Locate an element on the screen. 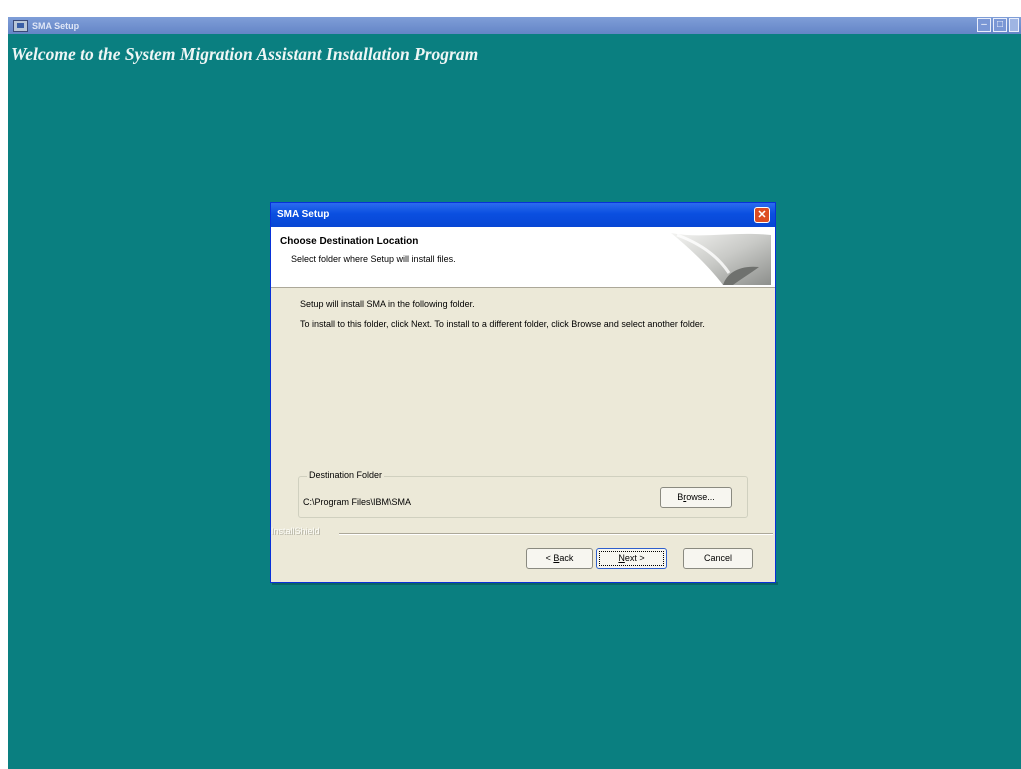 This screenshot has width=1021, height=769. app-window-controls: – □ is located at coordinates (998, 25).